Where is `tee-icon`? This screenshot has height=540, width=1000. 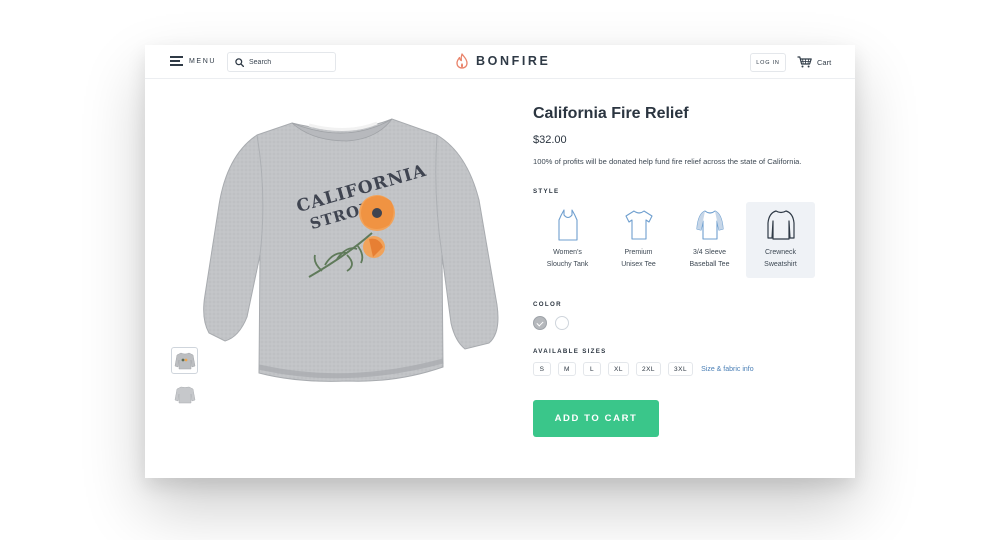
tee-icon is located at coordinates (638, 225).